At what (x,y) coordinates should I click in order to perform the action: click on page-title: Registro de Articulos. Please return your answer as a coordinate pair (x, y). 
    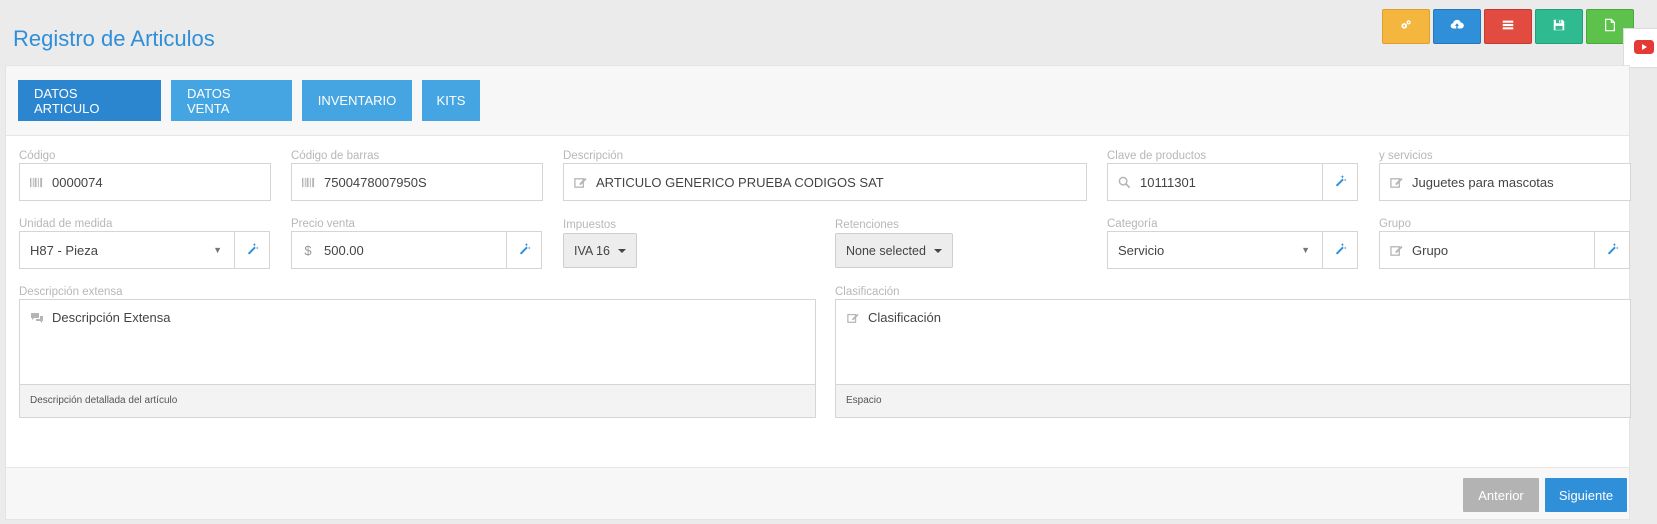
    Looking at the image, I should click on (114, 38).